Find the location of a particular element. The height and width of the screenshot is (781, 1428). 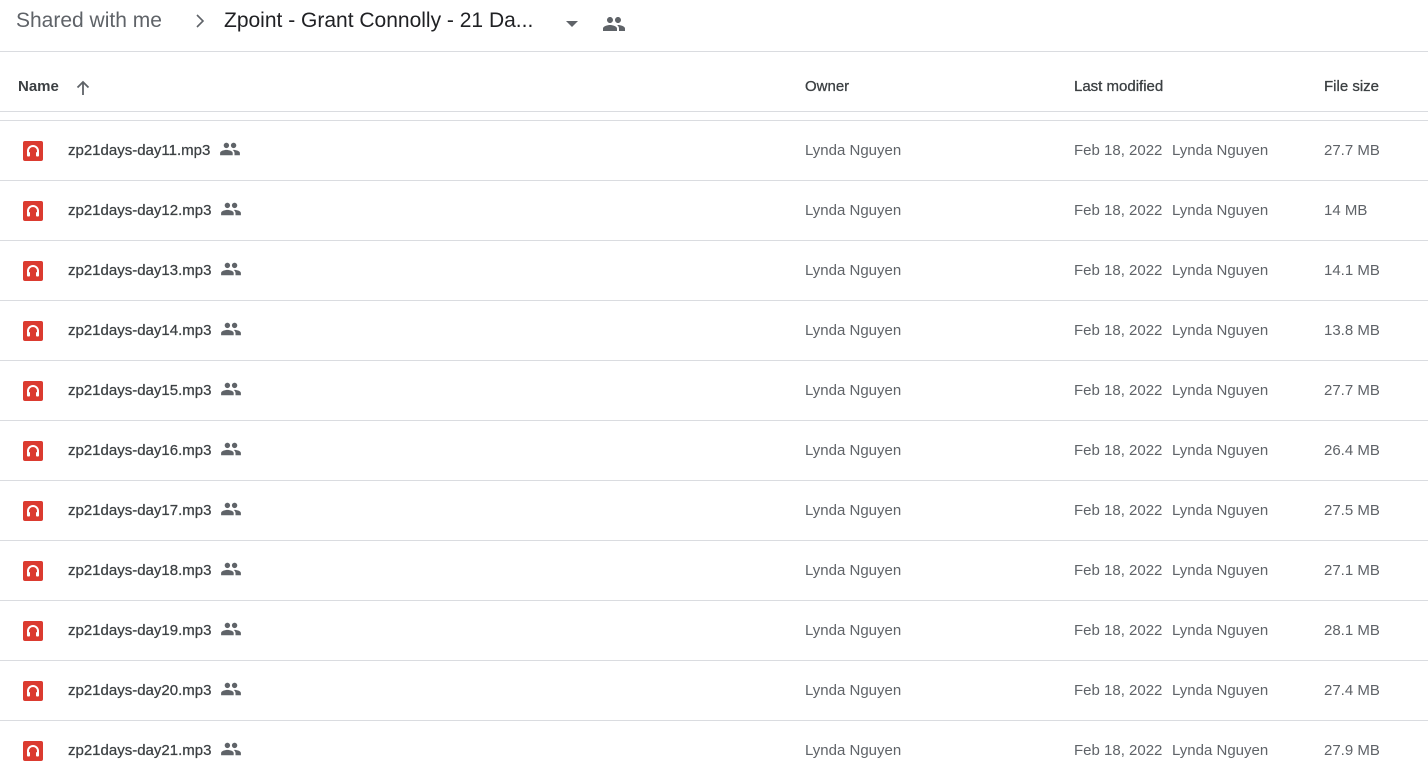

chevron-right-icon is located at coordinates (200, 21).